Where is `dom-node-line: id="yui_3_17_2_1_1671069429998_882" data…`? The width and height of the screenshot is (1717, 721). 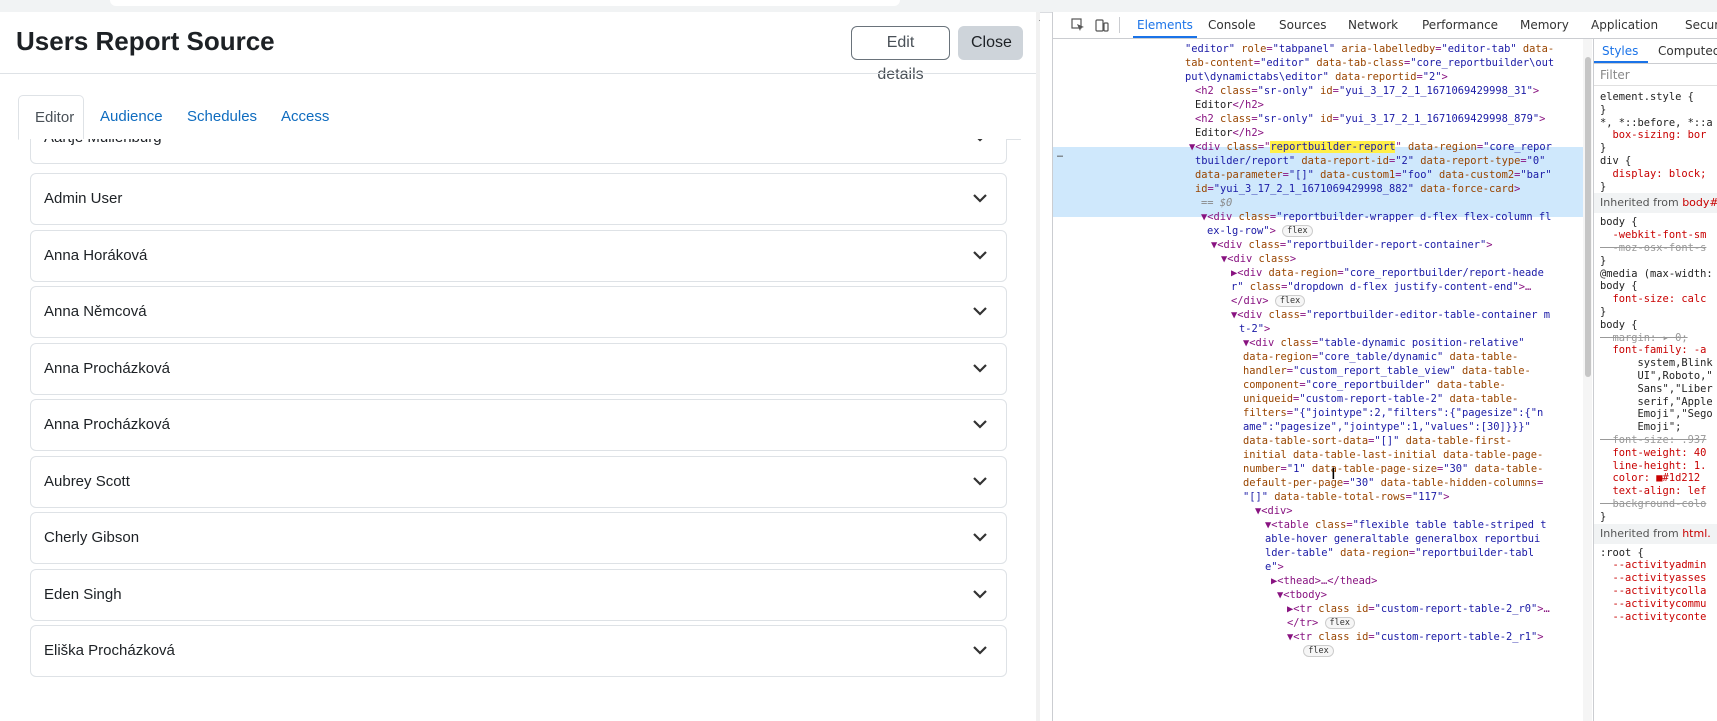 dom-node-line: id="yui_3_17_2_1_1671069429998_882" data… is located at coordinates (1322, 189).